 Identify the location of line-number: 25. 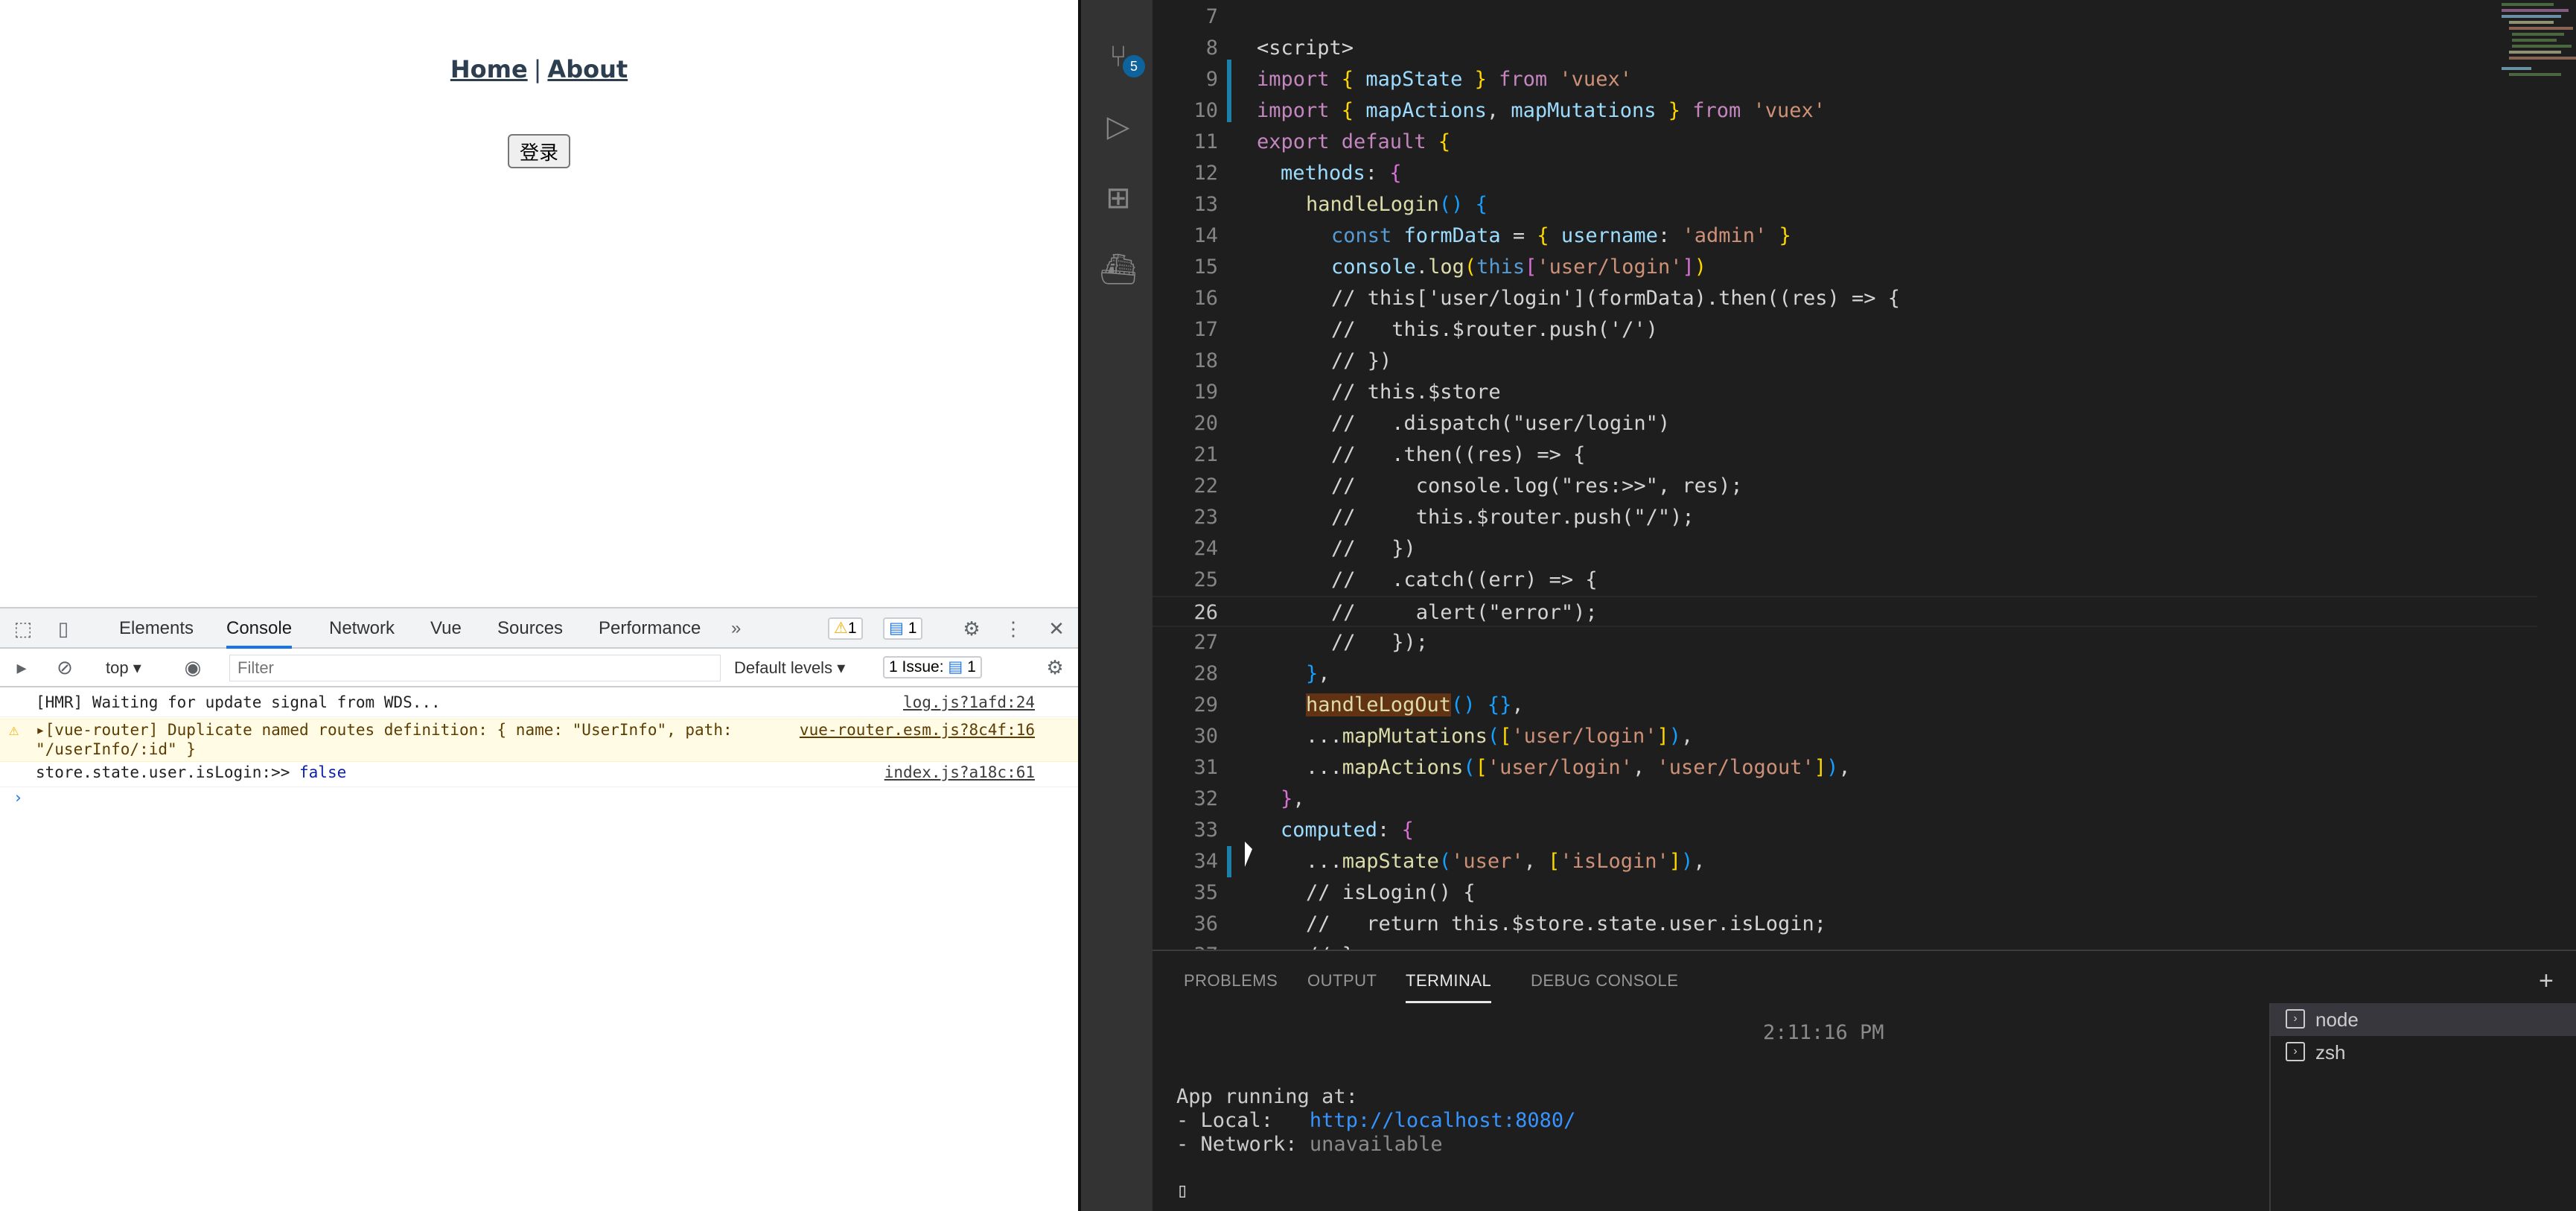
(1205, 579).